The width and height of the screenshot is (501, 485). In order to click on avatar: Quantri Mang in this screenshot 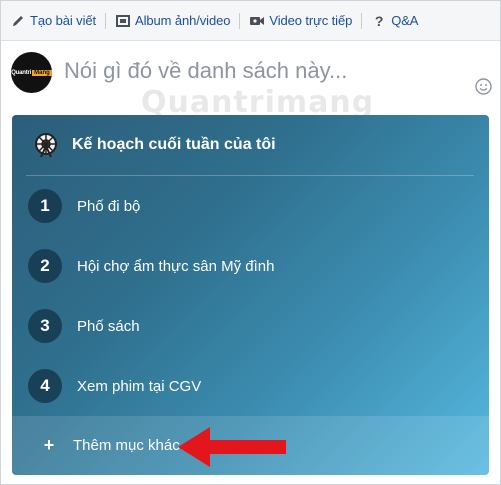, I will do `click(31, 72)`.